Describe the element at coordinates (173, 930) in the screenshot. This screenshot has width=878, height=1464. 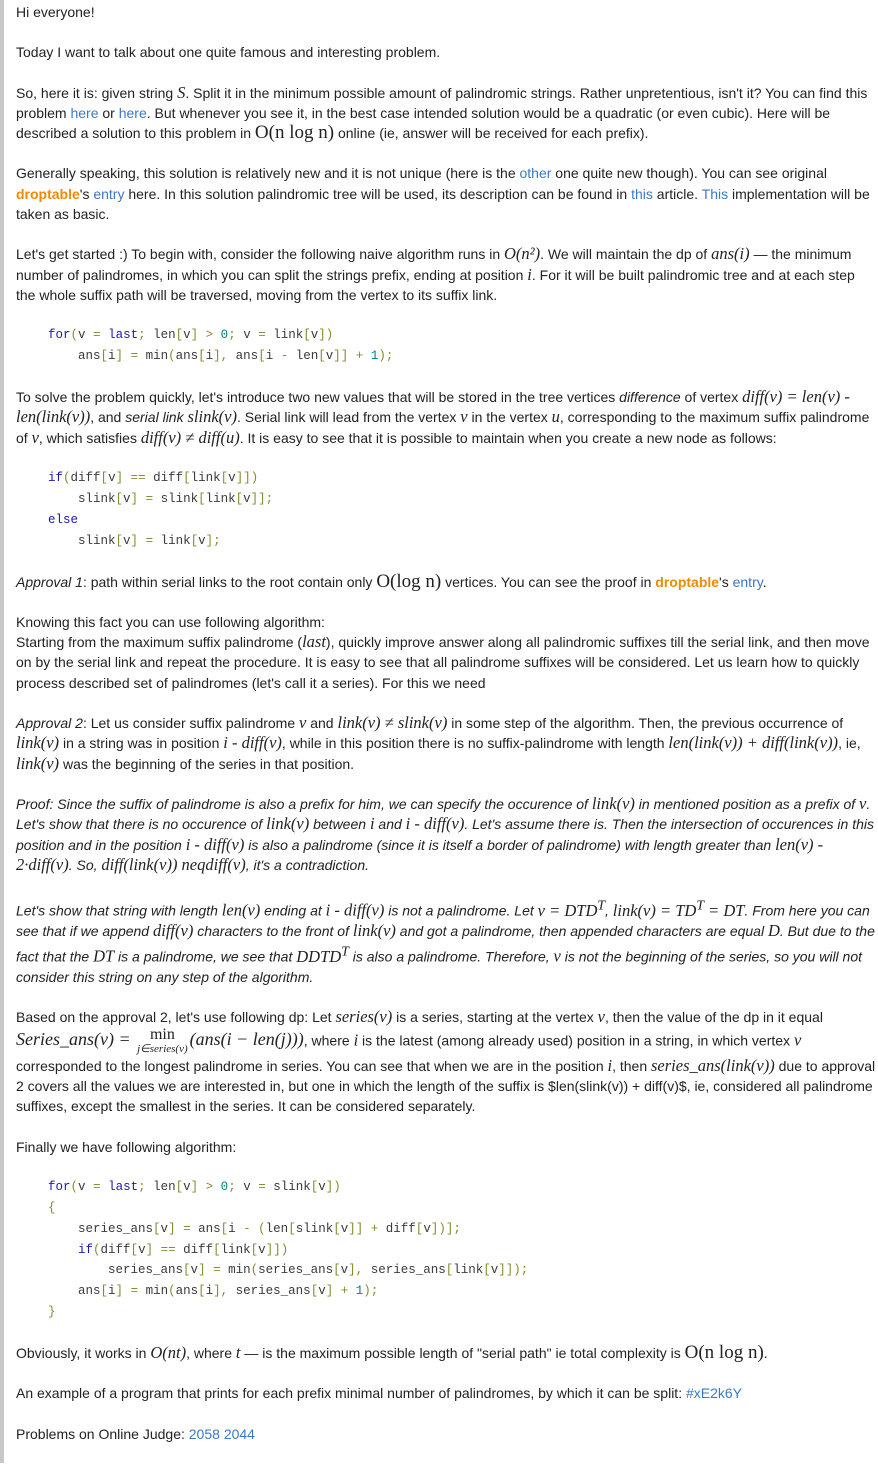
I see `math: diff(v)` at that location.